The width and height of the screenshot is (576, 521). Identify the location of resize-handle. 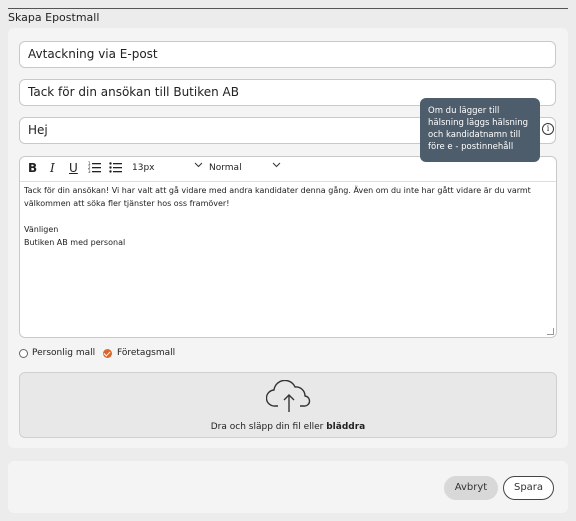
(550, 331).